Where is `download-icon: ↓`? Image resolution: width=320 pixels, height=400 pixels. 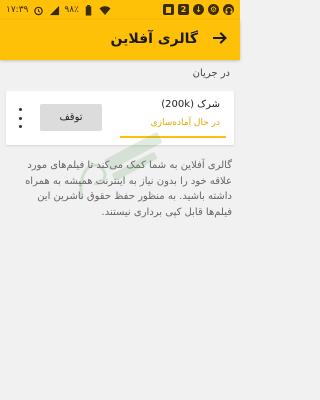 download-icon: ↓ is located at coordinates (198, 9).